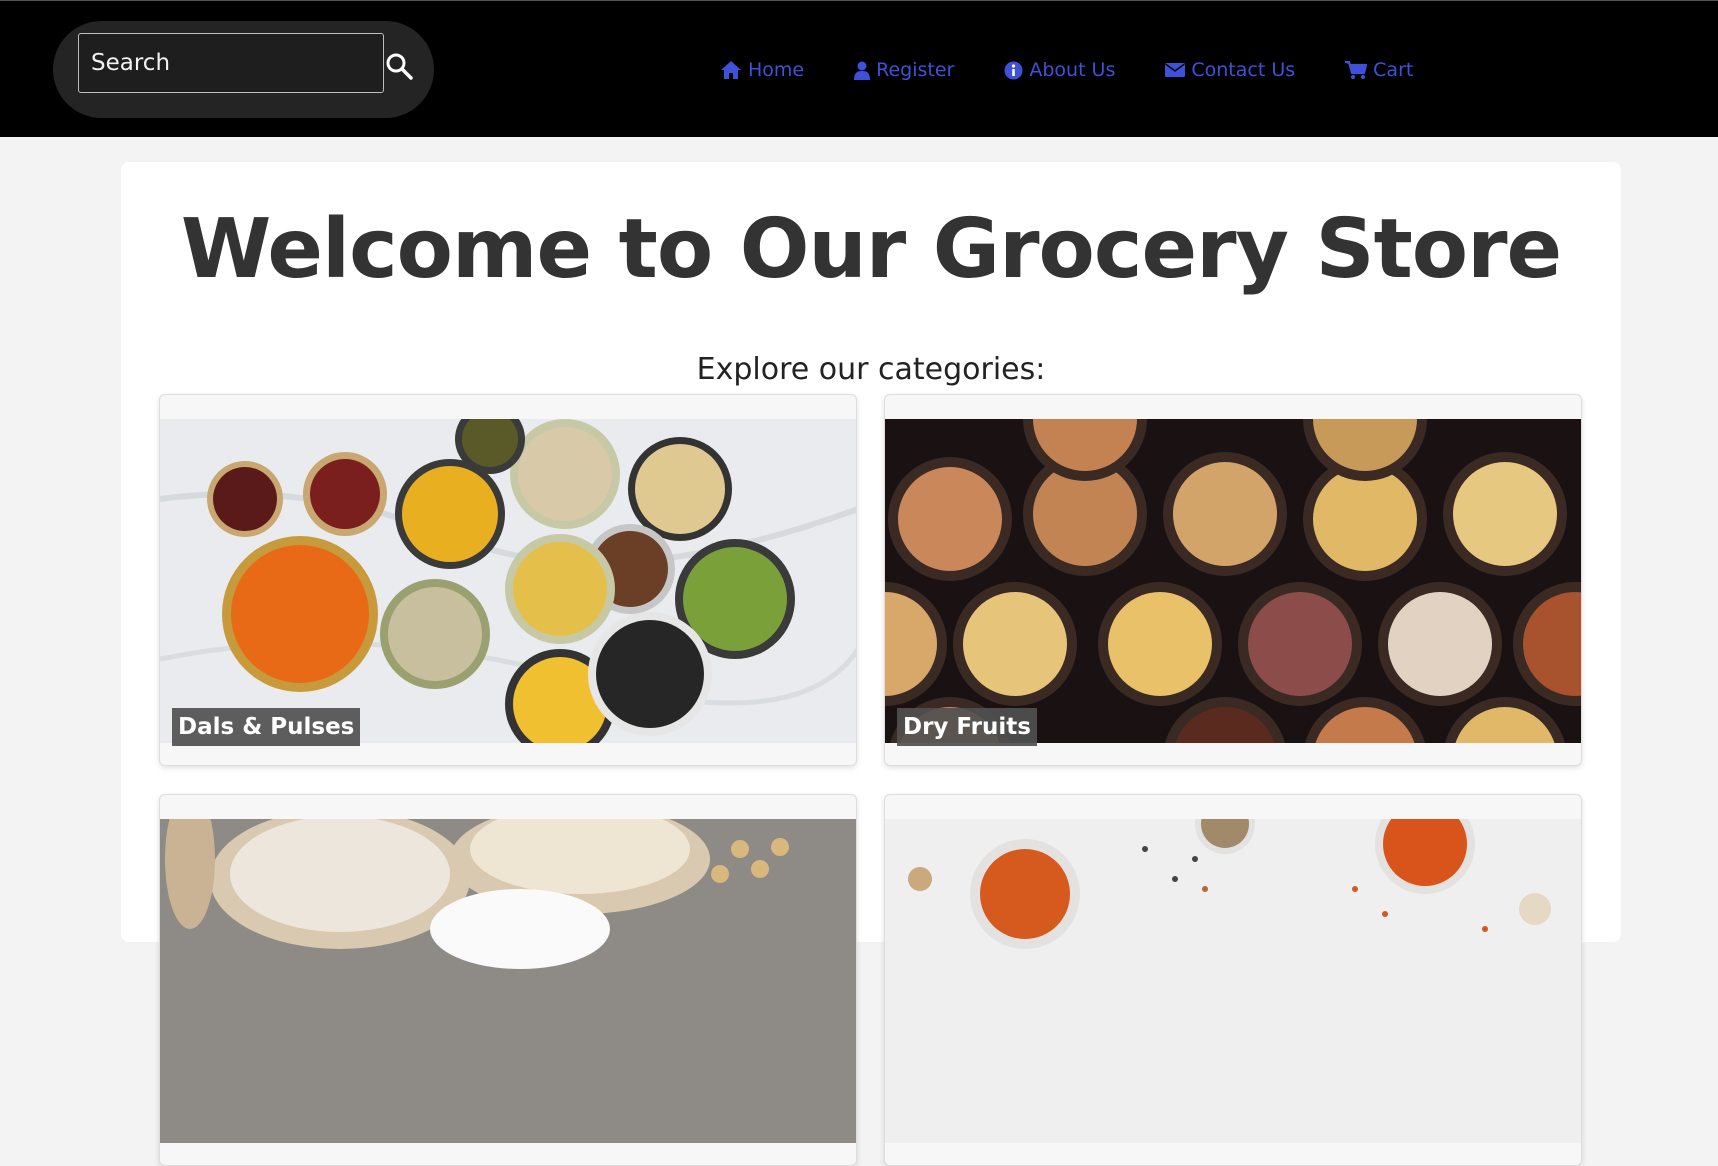 This screenshot has height=1166, width=1718. I want to click on category-3-image, so click(508, 981).